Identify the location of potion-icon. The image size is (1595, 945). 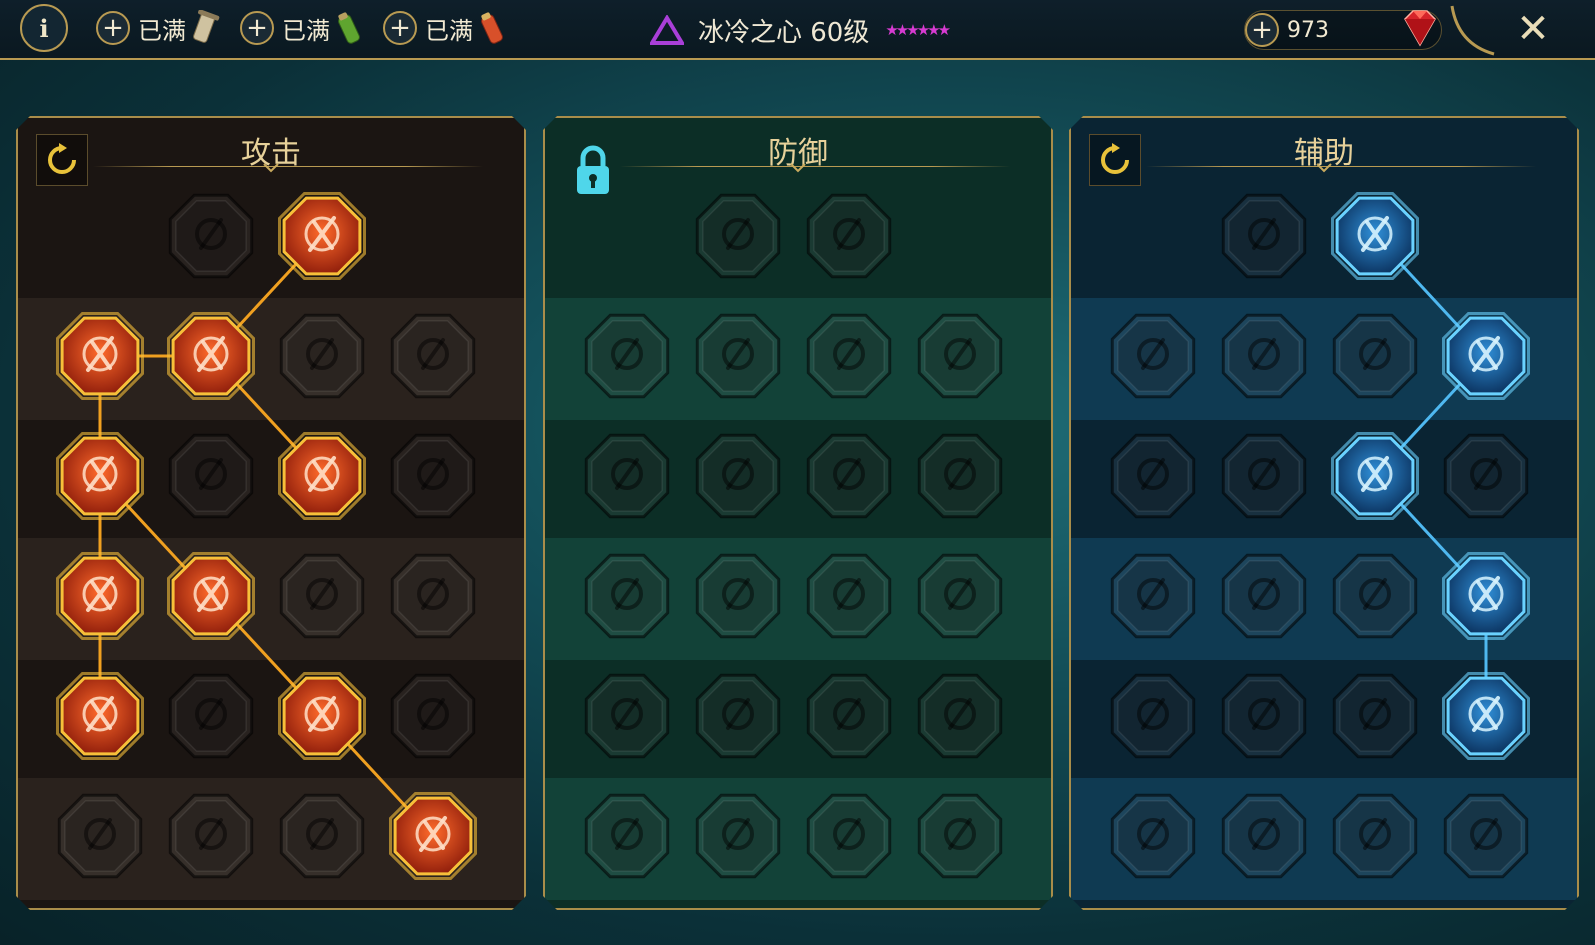
(1153, 836).